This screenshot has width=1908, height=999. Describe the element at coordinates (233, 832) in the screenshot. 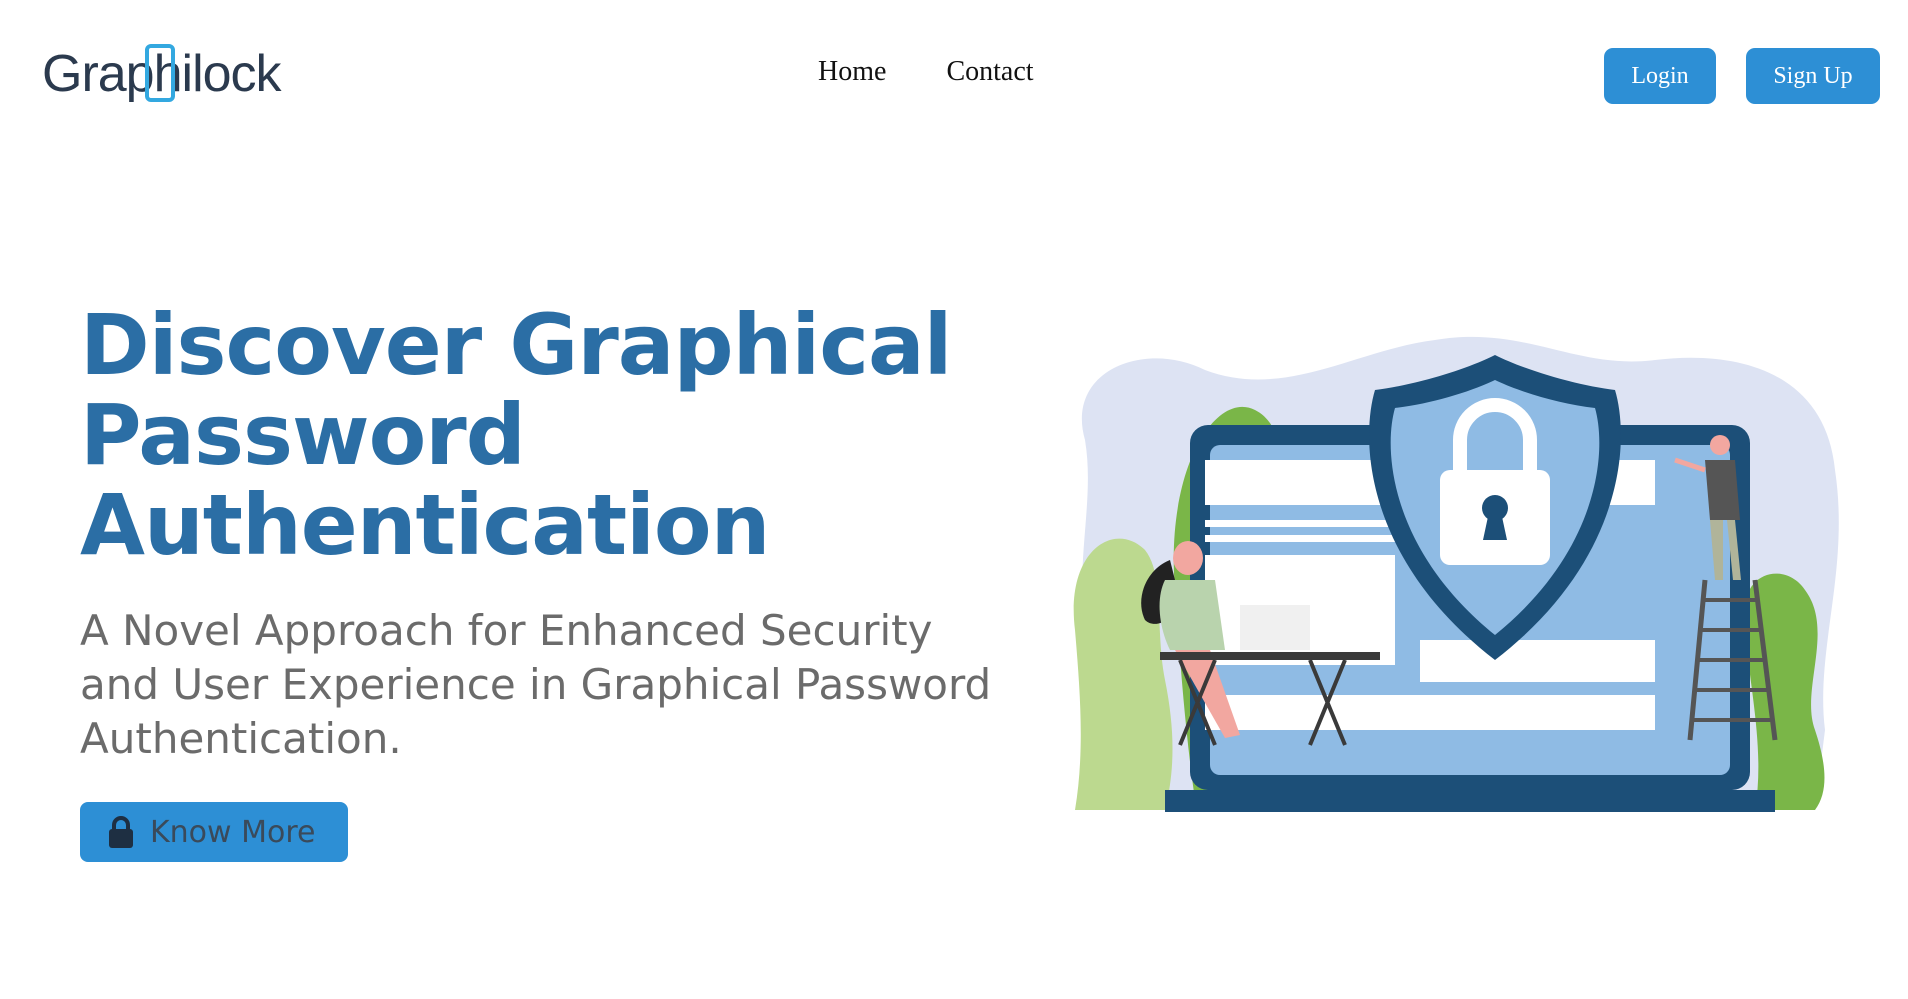

I see `know-more-label: Know More` at that location.